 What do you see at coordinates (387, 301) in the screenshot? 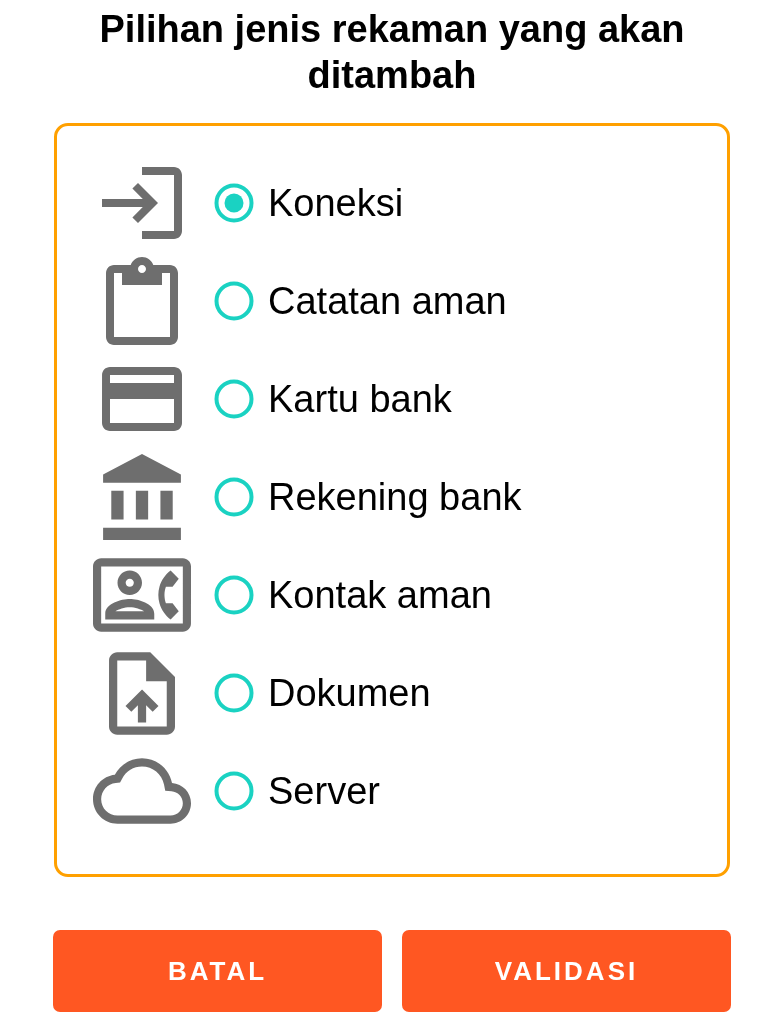
I see `option-label: Catatan aman` at bounding box center [387, 301].